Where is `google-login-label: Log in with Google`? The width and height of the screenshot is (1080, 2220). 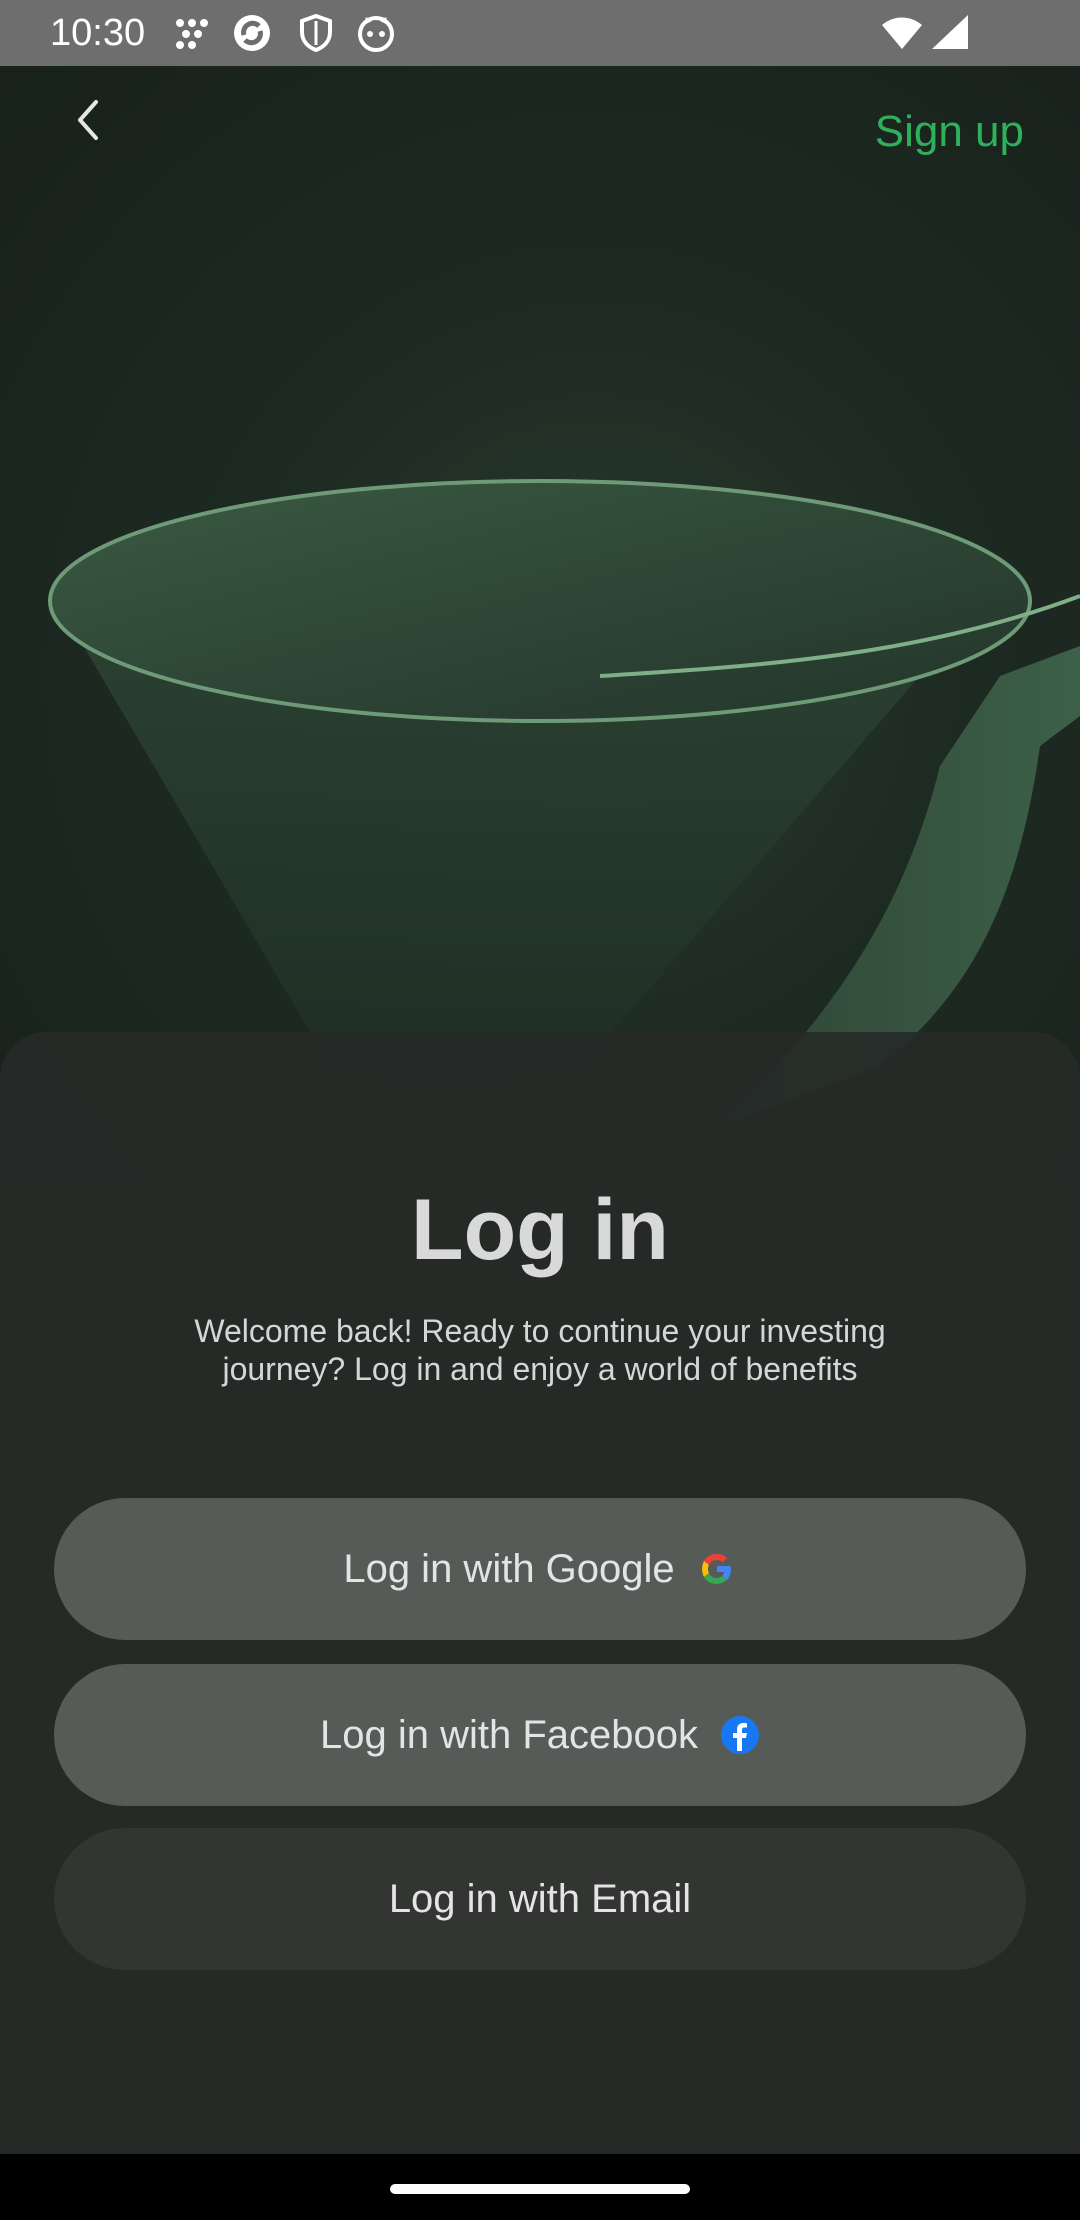
google-login-label: Log in with Google is located at coordinates (509, 1568).